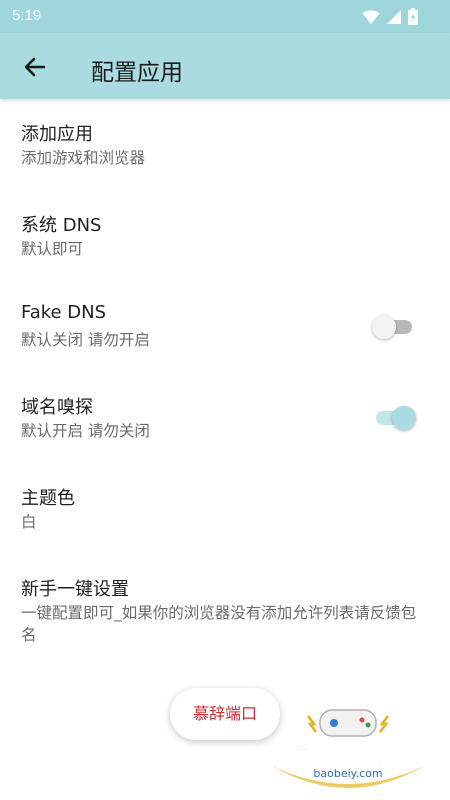  I want to click on setting-fake-dns: Fake DNS 默认关闭 请勿开启, so click(225, 332).